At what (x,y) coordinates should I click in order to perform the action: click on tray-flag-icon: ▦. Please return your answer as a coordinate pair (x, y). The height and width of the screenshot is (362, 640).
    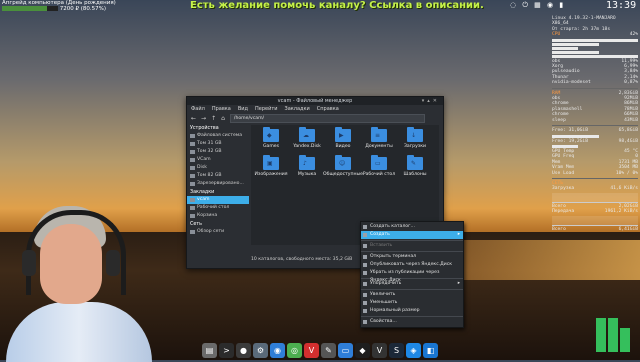
    Looking at the image, I should click on (538, 5).